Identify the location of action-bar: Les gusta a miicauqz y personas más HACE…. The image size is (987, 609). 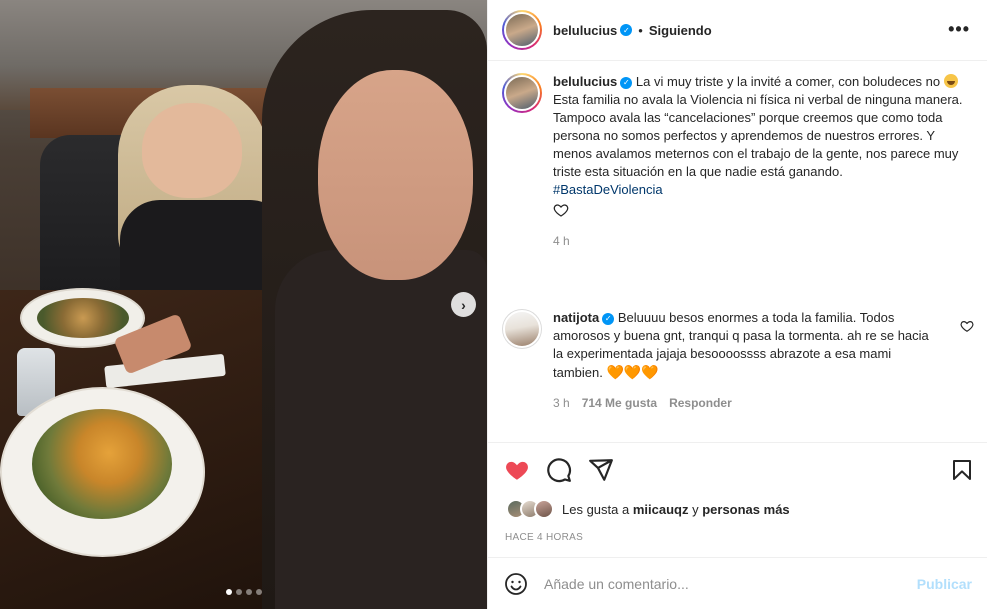
(737, 499).